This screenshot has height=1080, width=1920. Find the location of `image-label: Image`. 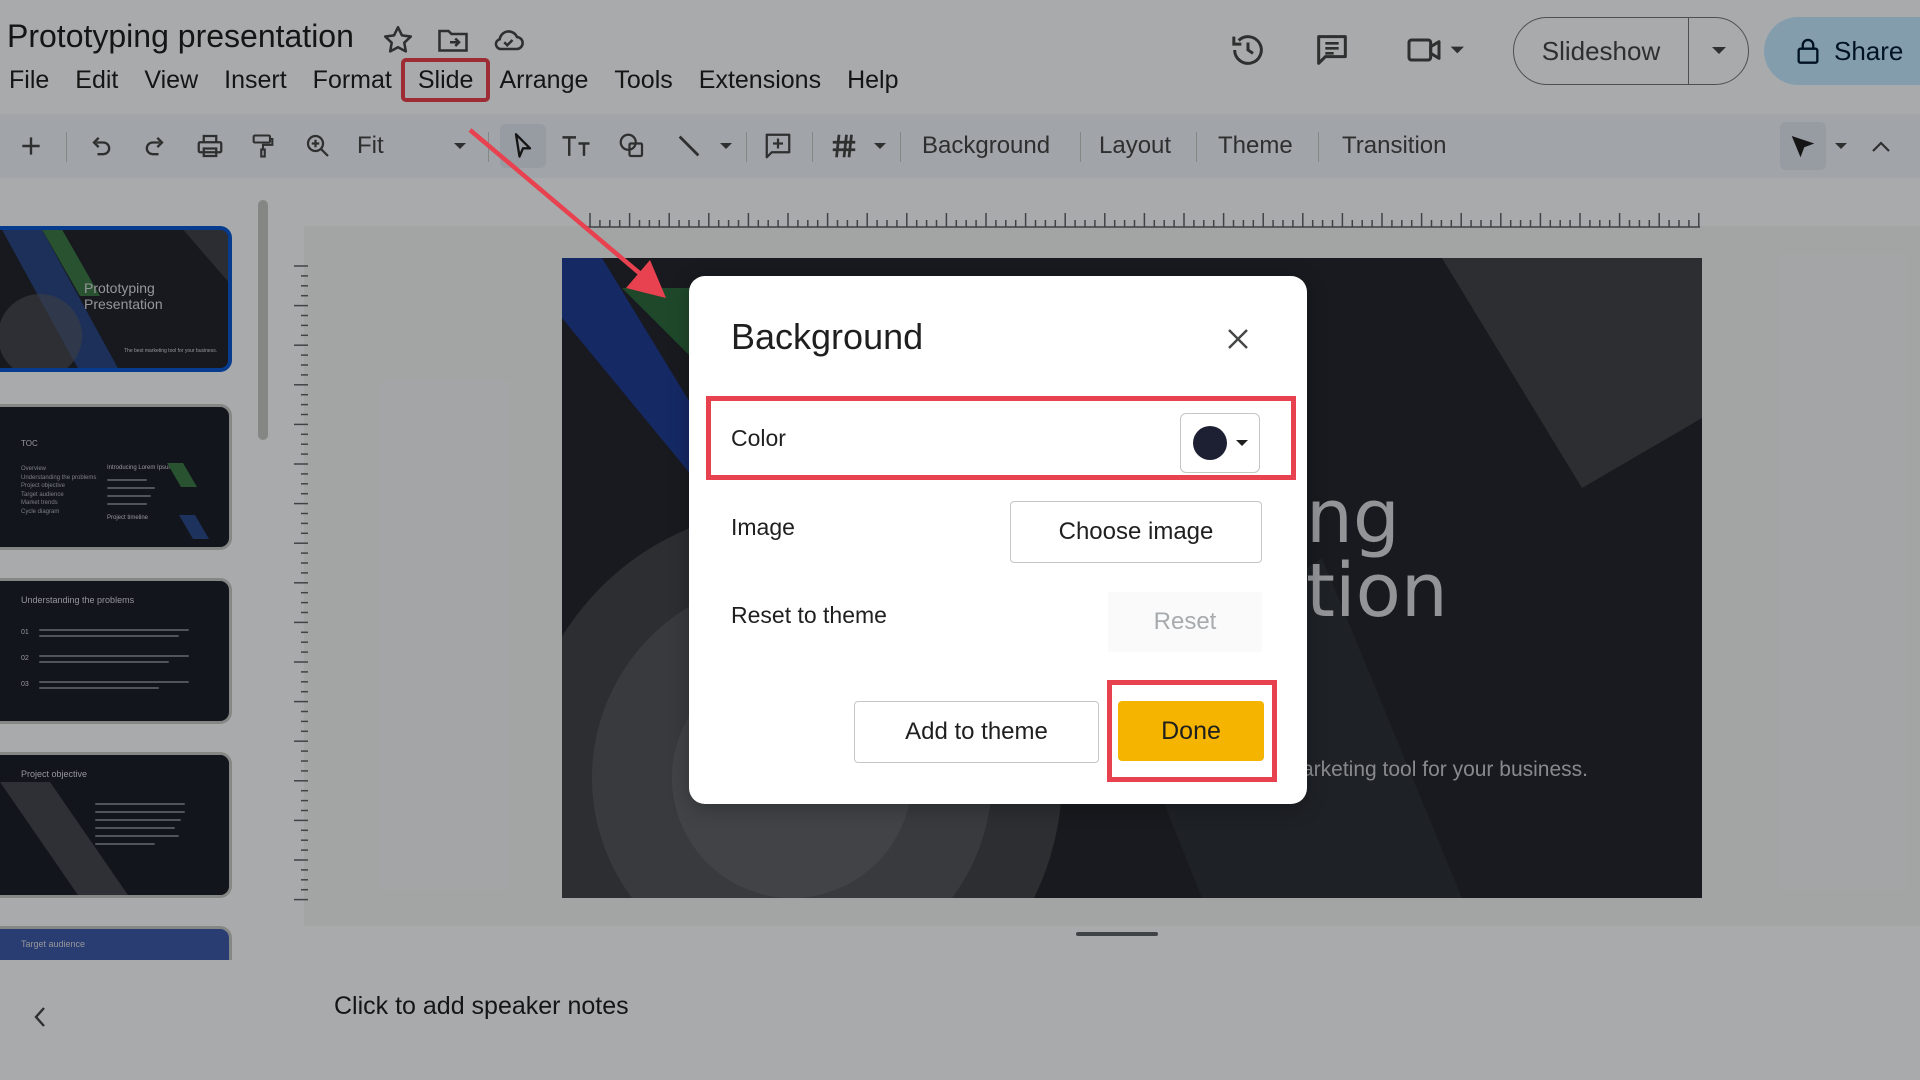

image-label: Image is located at coordinates (763, 527).